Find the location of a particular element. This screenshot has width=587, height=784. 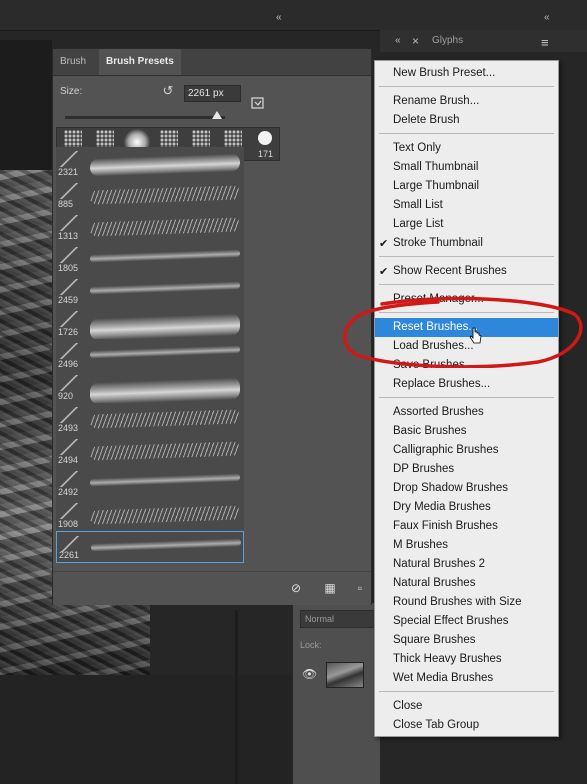

menu-item-brush-library: Assorted Brushes is located at coordinates (466, 412).